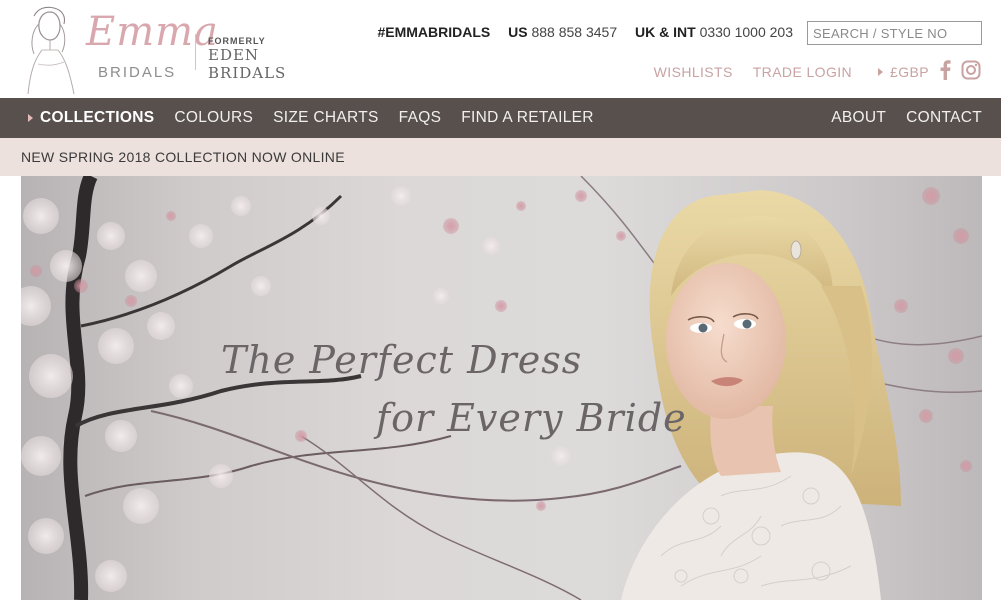 The width and height of the screenshot is (1001, 600). I want to click on announcement-bar: NEW SPRING 2018 COLLECTION NOW ONLINE, so click(500, 157).